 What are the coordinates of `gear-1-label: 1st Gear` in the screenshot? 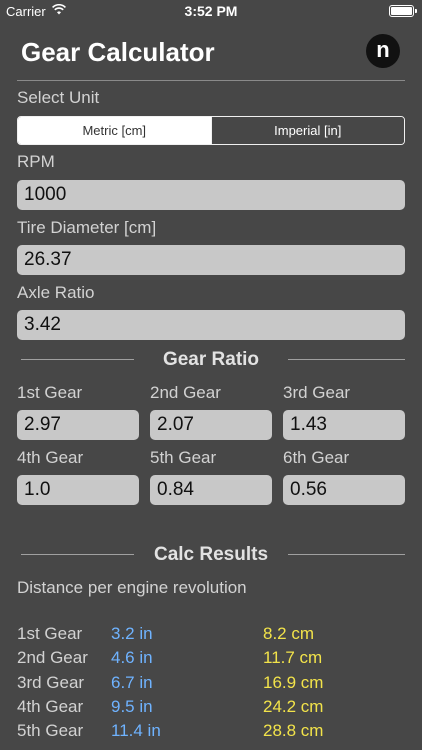 It's located at (50, 392).